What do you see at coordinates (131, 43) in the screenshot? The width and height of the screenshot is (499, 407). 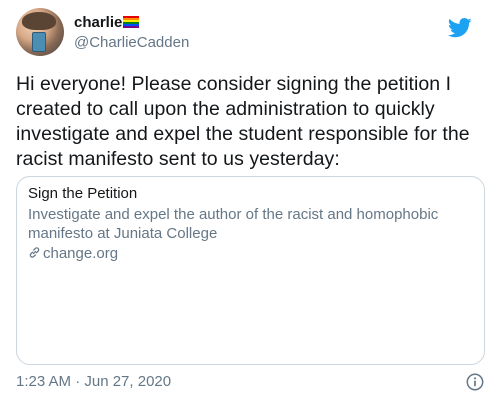 I see `user-handle: @CharlieCadden` at bounding box center [131, 43].